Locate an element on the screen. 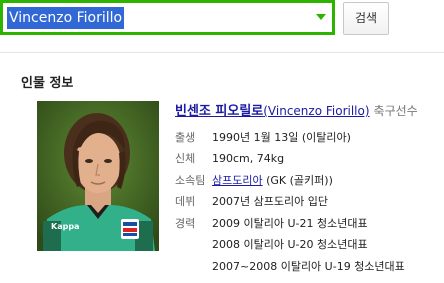  search-button: 검색 is located at coordinates (366, 18).